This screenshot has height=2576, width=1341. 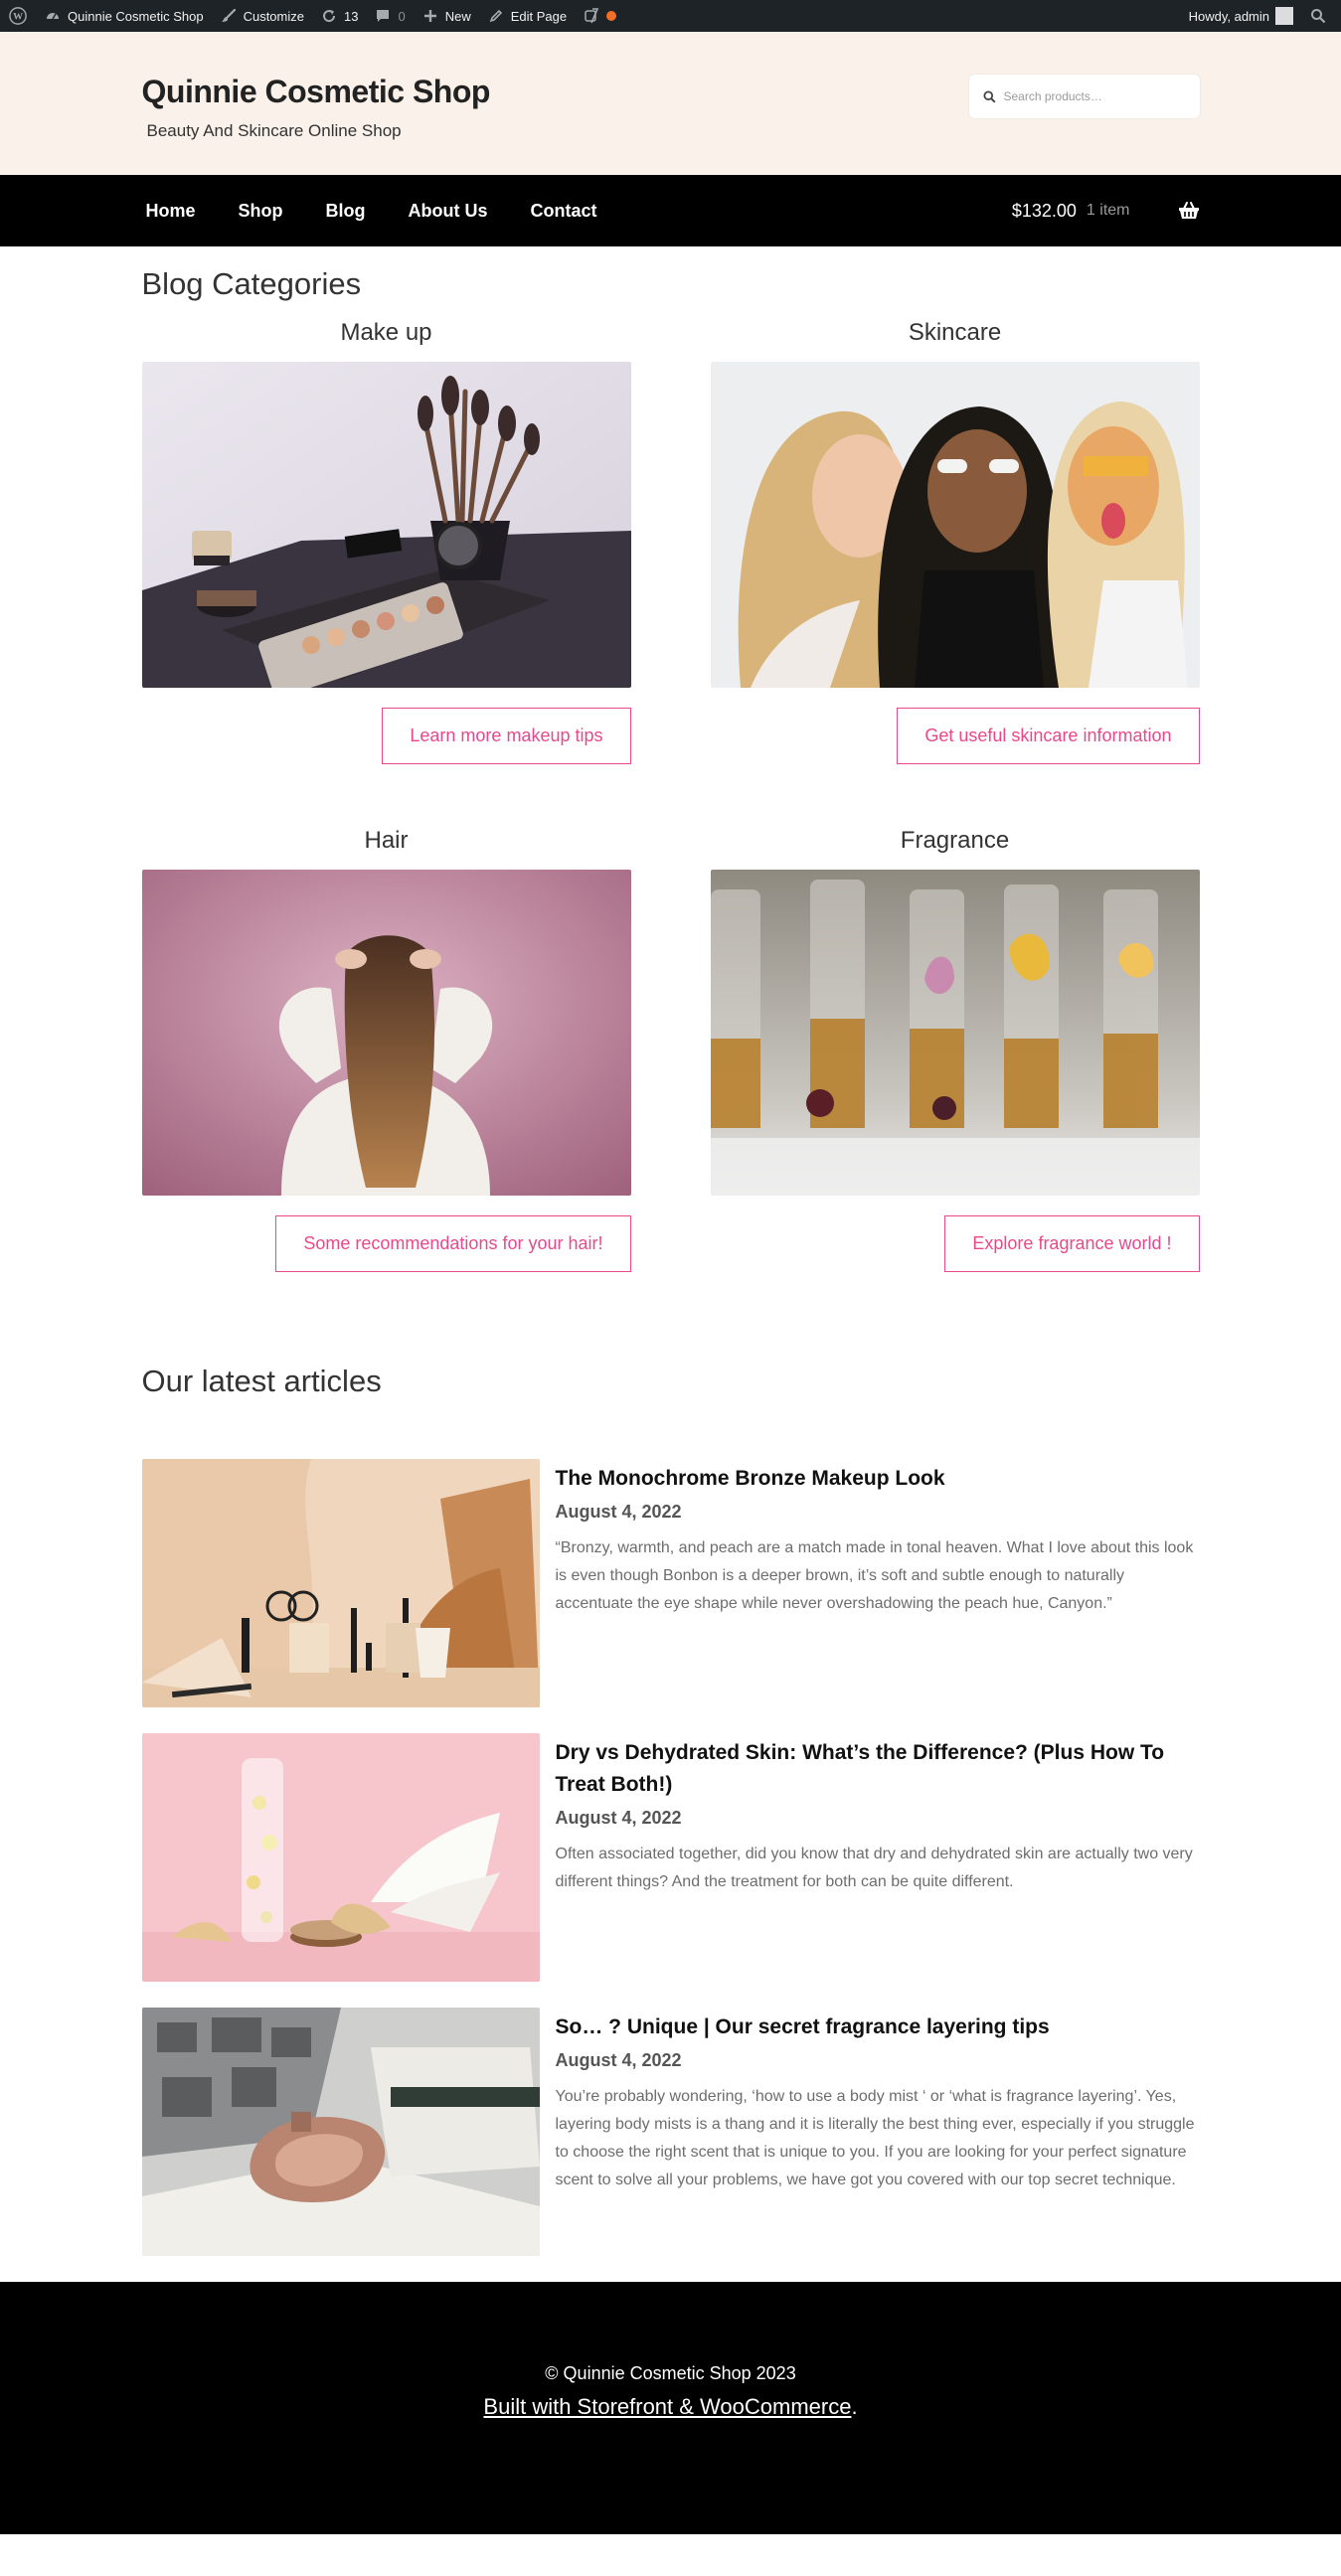 I want to click on plus-icon, so click(x=430, y=16).